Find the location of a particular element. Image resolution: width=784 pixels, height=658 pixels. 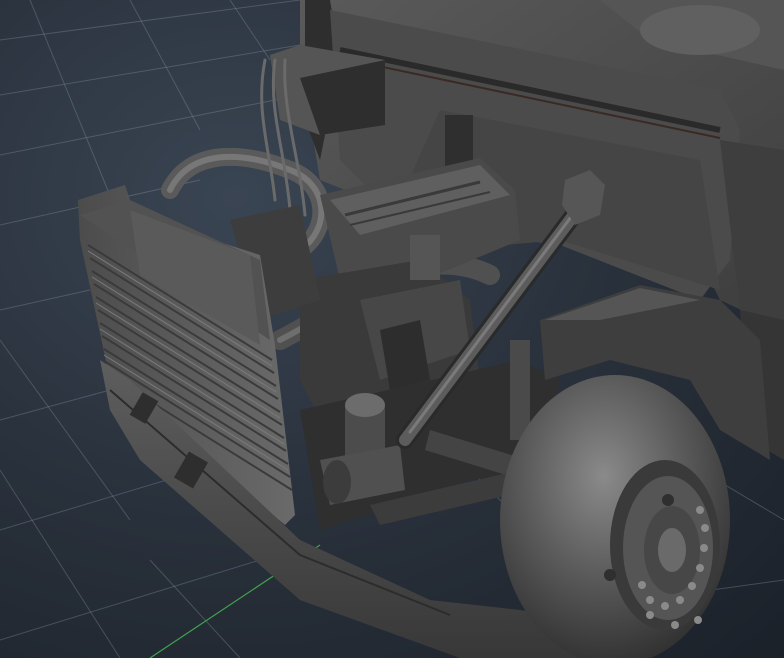

air-box is located at coordinates (327, 90).